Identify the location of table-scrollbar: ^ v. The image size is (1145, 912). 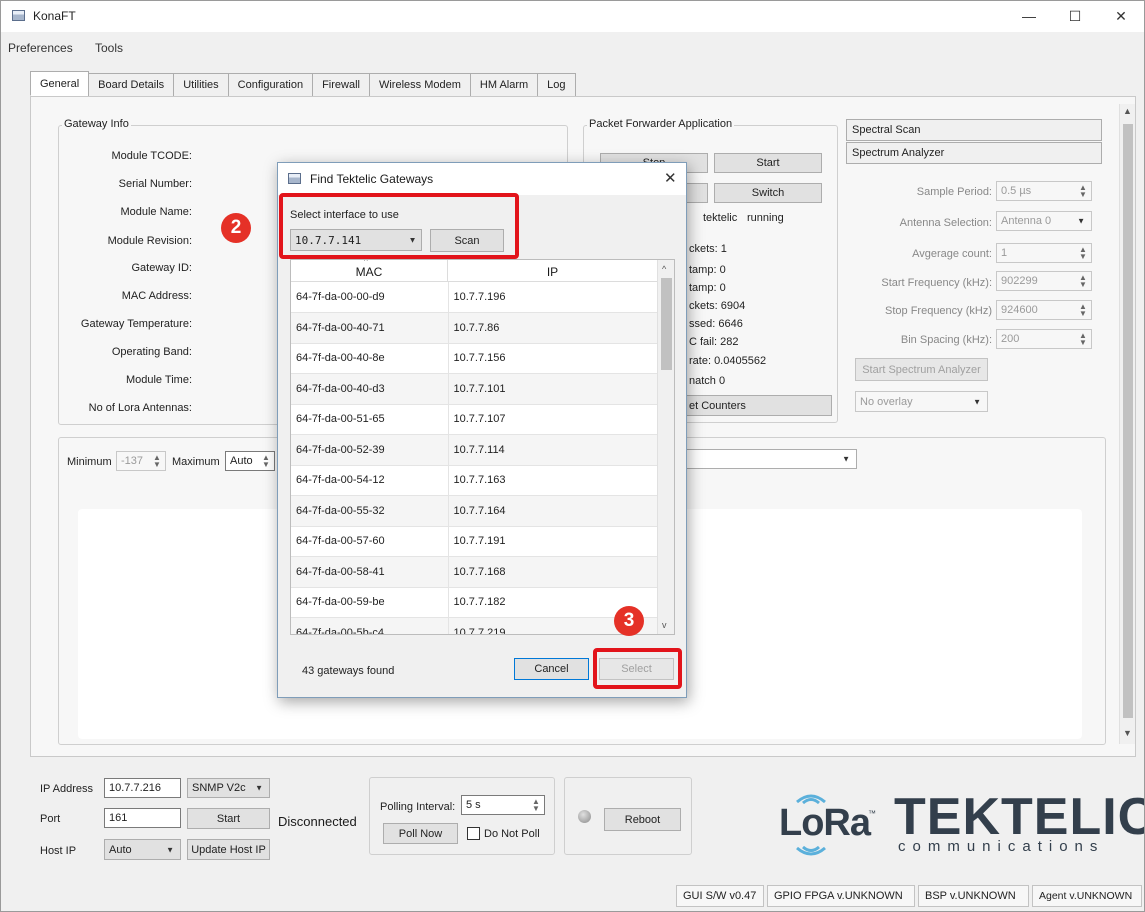
(665, 447).